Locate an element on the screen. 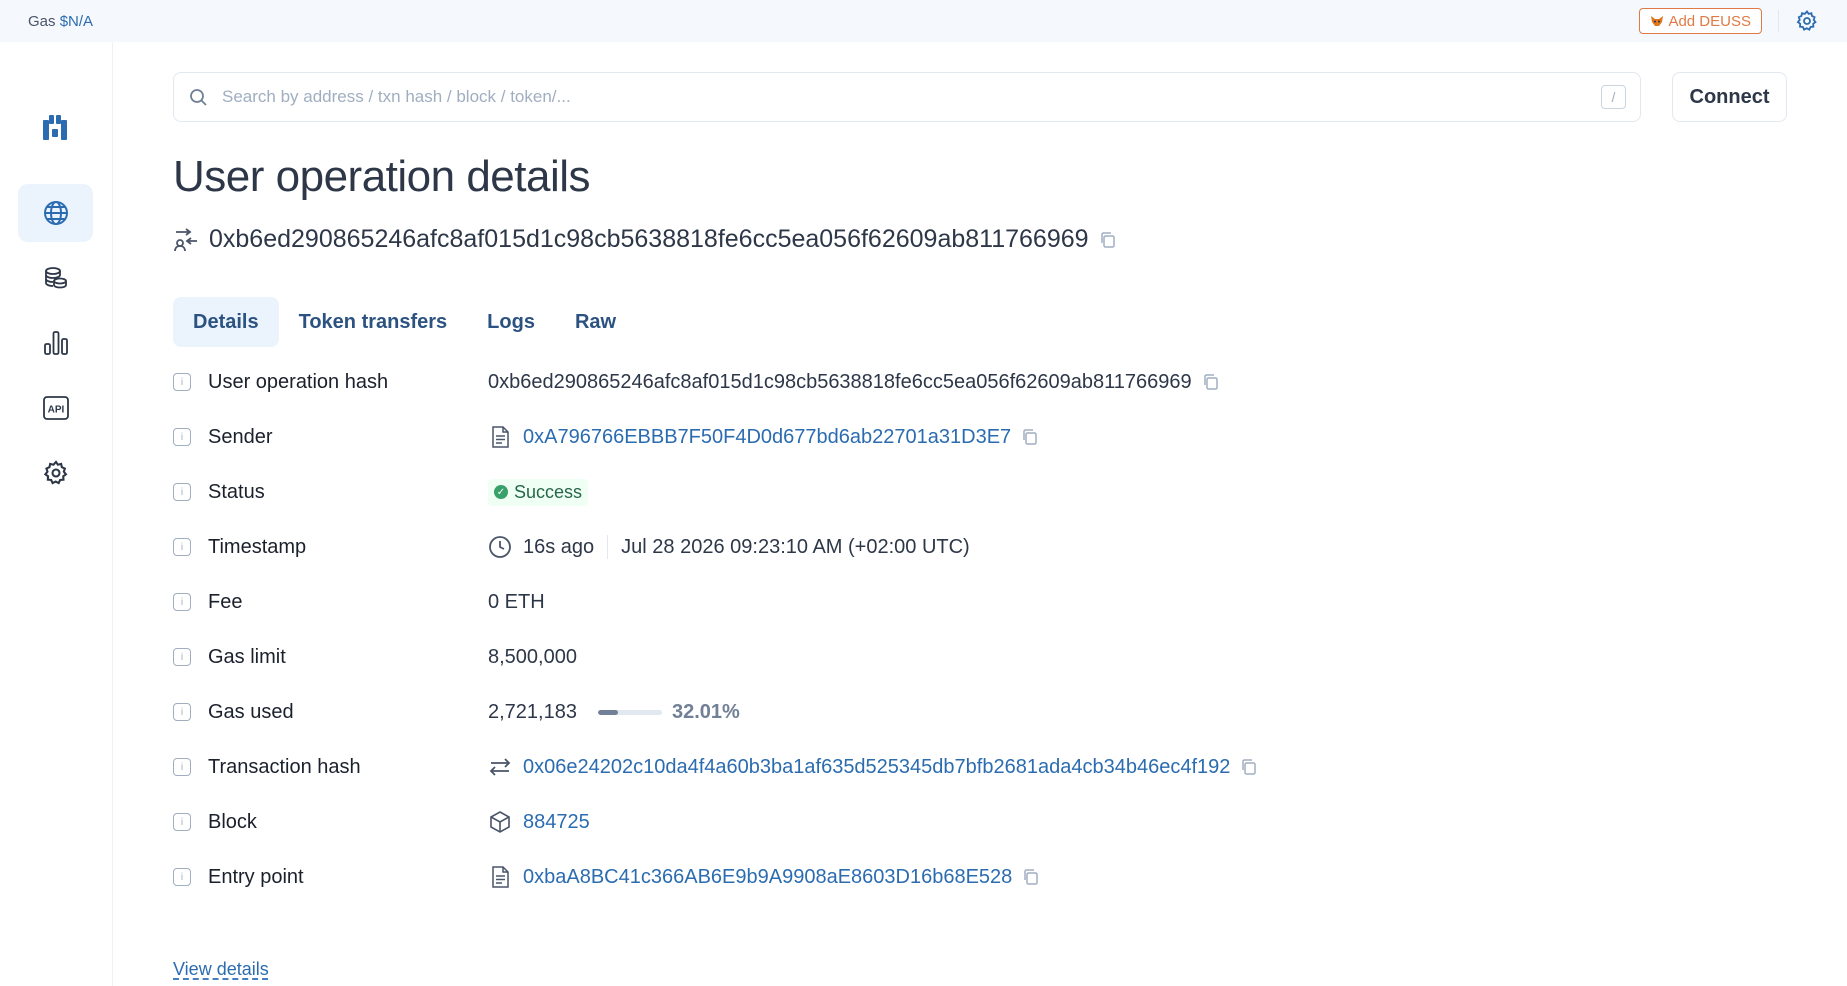  detail-row-status: i Status ✓ Success is located at coordinates (973, 492).